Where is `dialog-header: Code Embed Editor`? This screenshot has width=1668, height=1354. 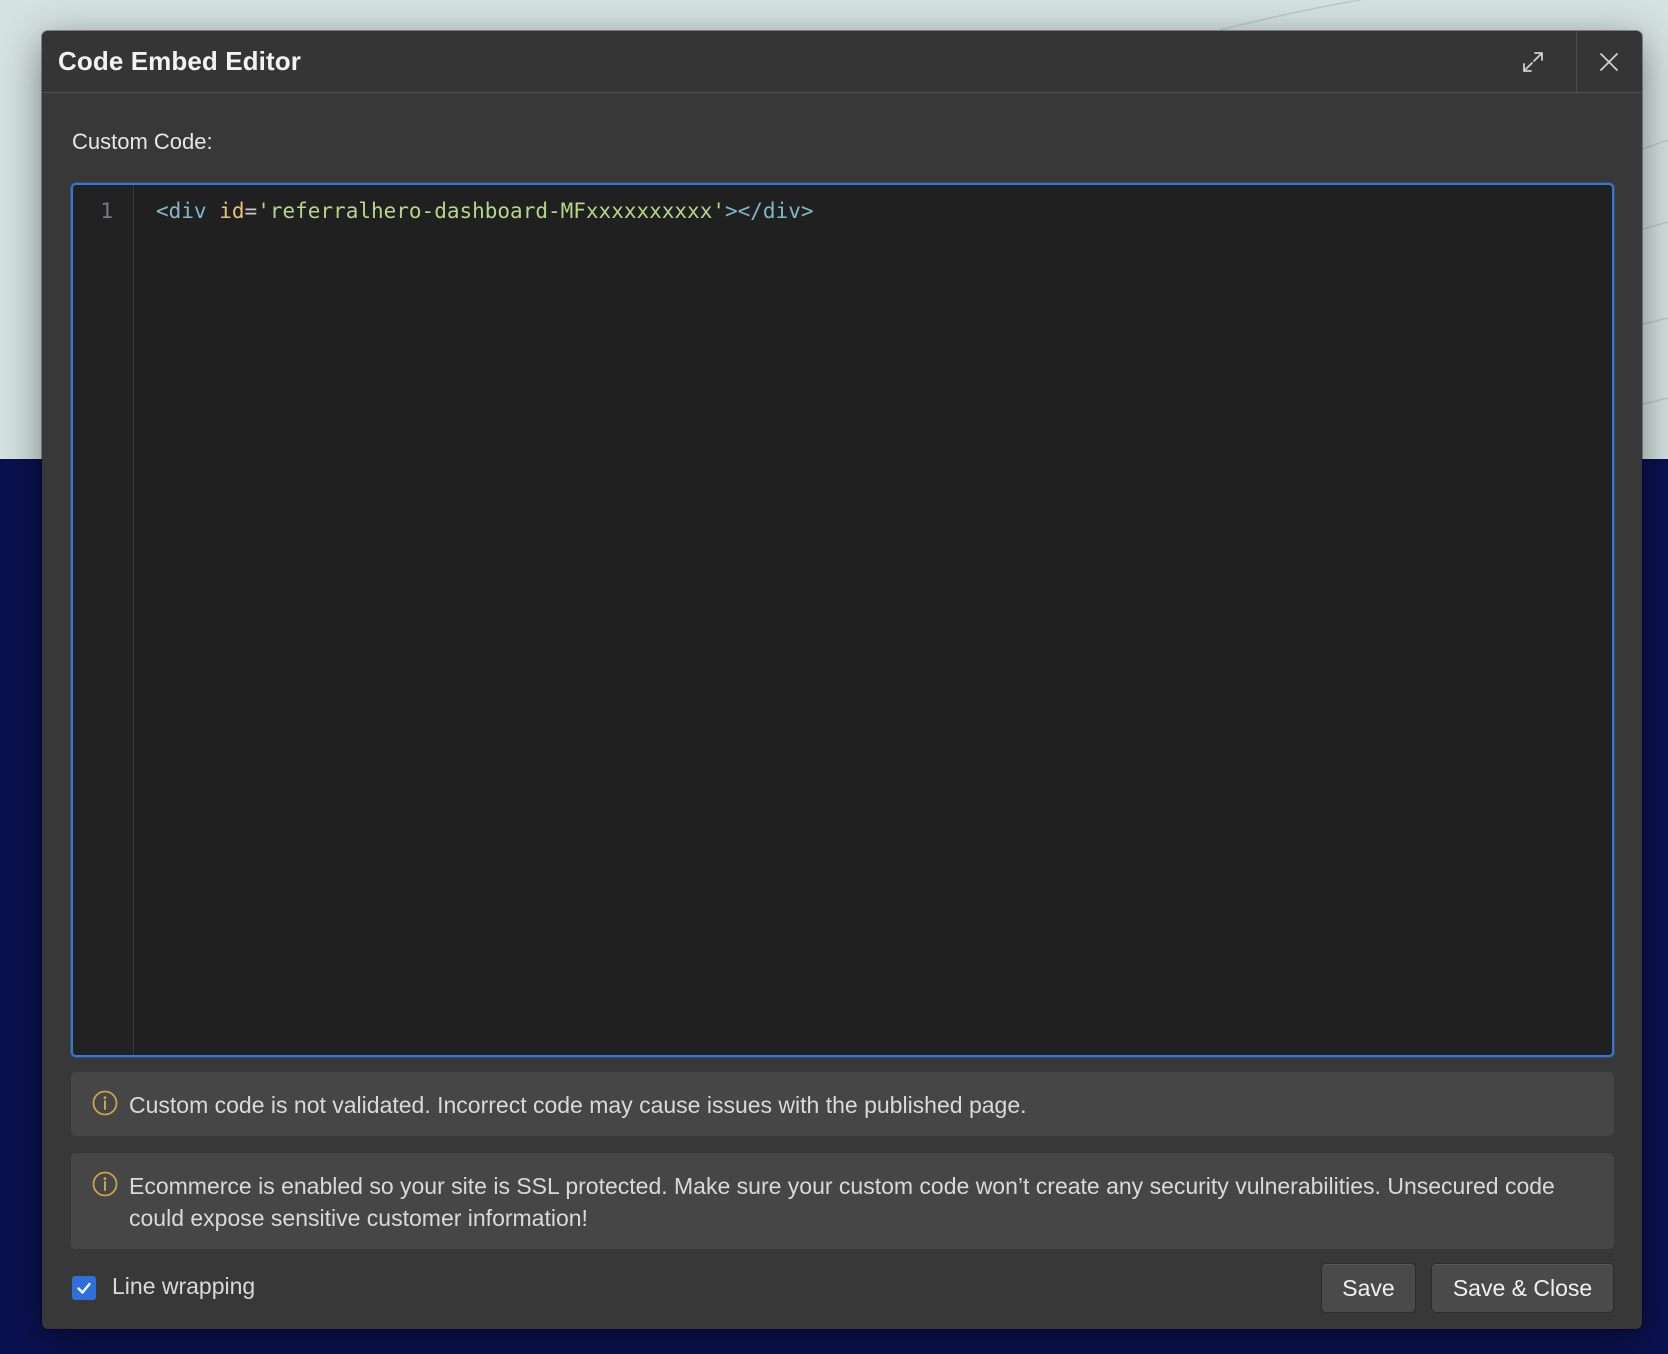
dialog-header: Code Embed Editor is located at coordinates (842, 62).